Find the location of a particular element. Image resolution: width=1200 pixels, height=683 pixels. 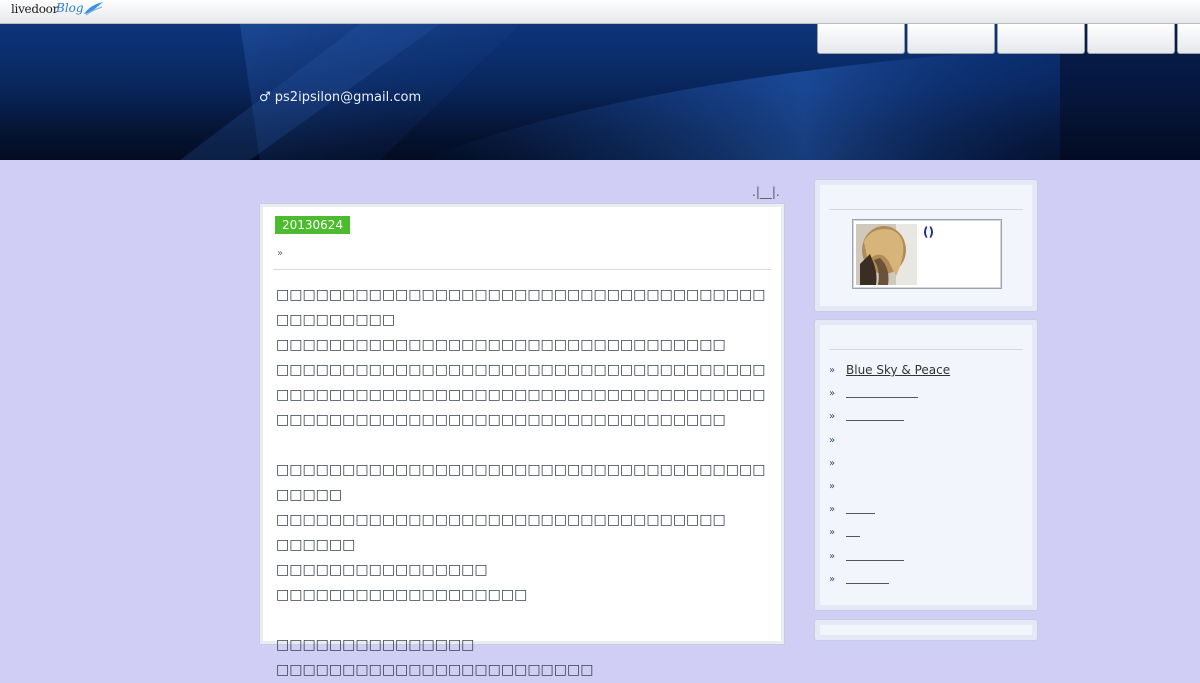

avatar is located at coordinates (886, 254).